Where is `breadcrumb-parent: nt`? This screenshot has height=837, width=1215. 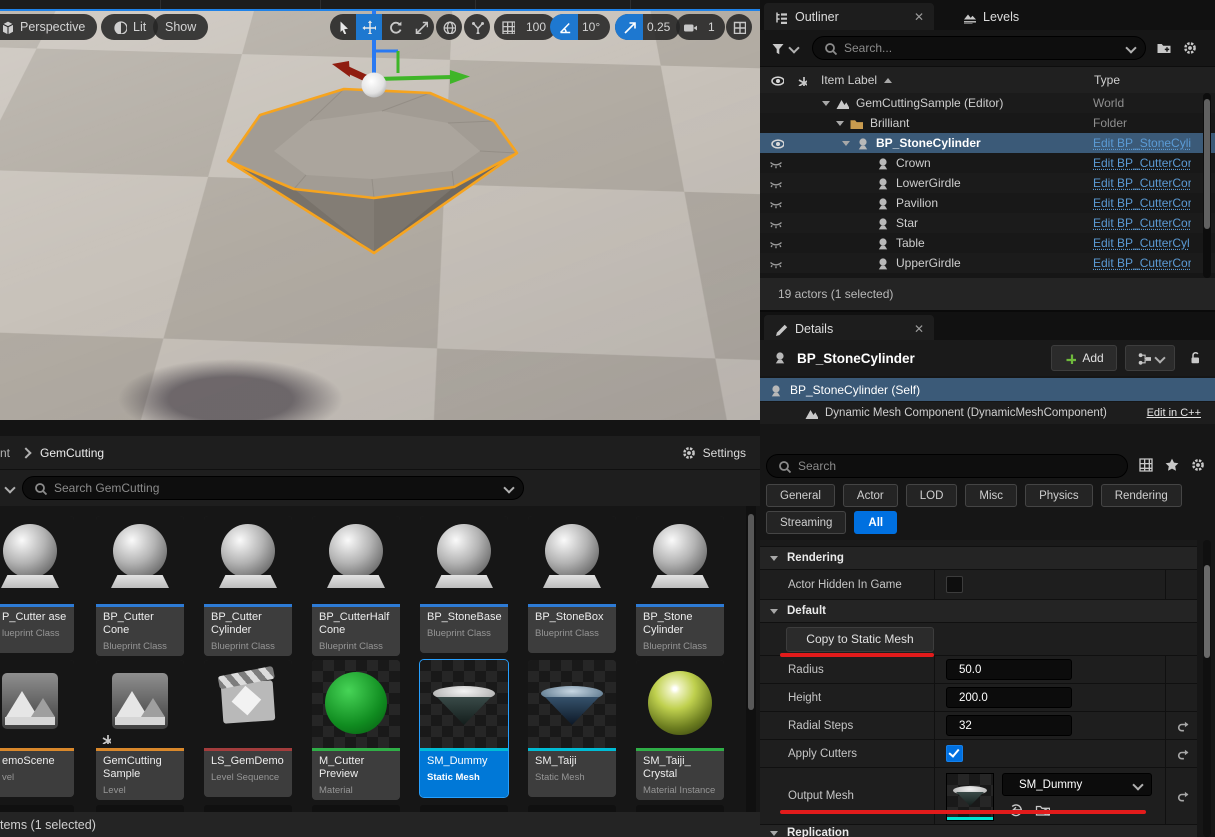
breadcrumb-parent: nt is located at coordinates (5, 453).